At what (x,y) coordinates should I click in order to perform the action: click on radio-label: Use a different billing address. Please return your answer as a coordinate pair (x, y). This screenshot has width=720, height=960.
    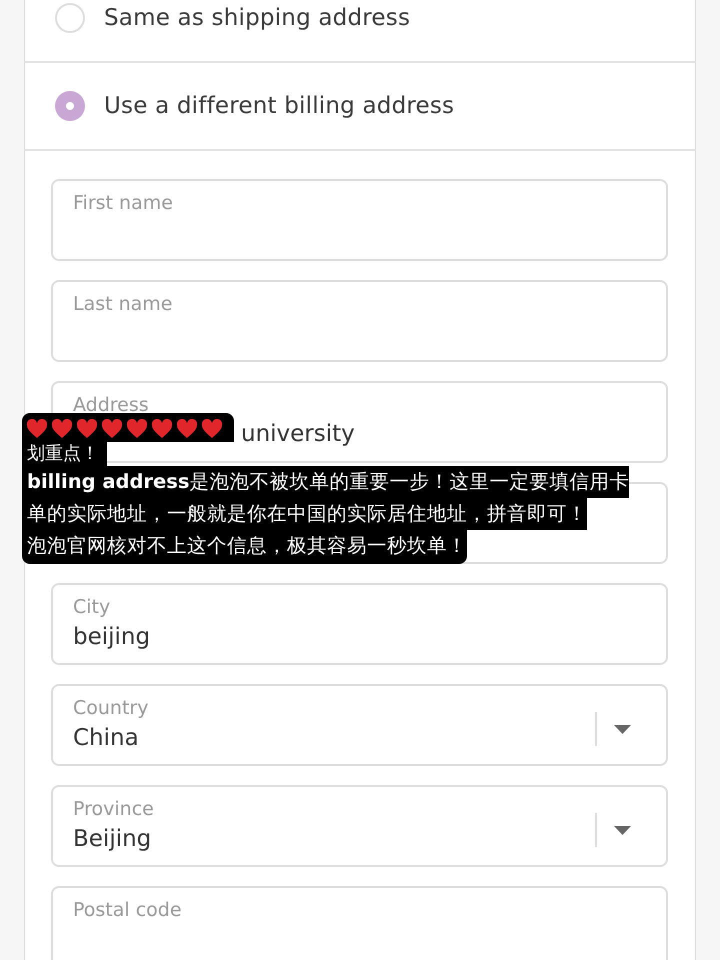
    Looking at the image, I should click on (279, 106).